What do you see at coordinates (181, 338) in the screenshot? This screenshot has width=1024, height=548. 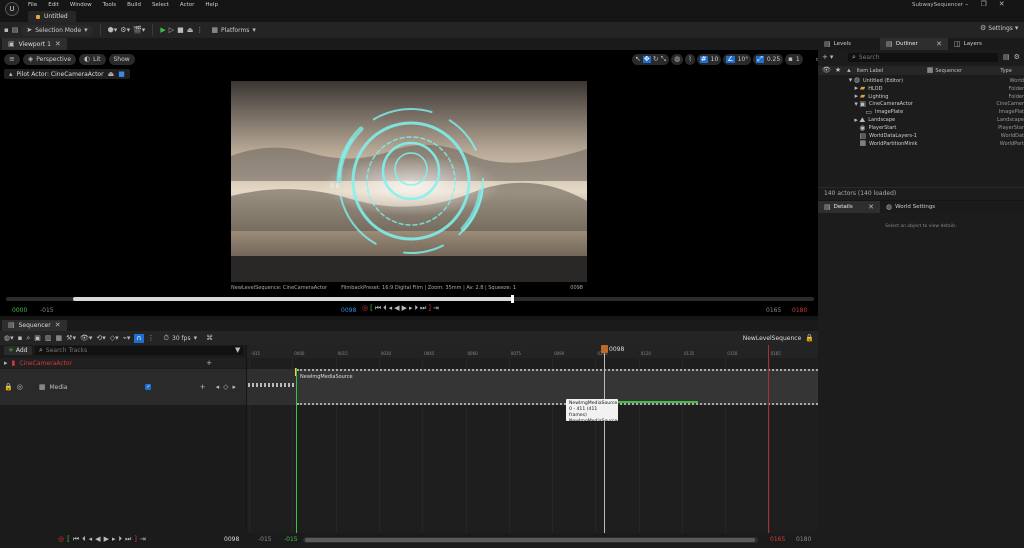 I see `fps-button: ⏱ 30 fps ▾` at bounding box center [181, 338].